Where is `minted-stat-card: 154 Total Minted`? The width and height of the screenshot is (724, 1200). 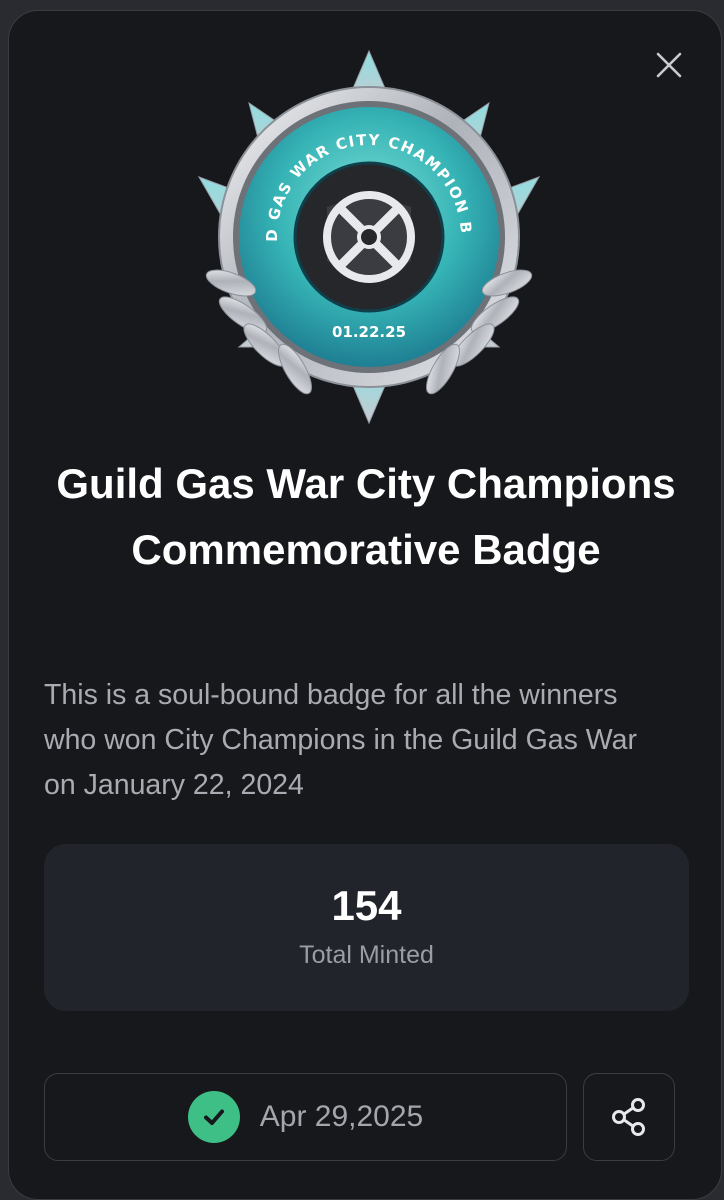 minted-stat-card: 154 Total Minted is located at coordinates (366, 927).